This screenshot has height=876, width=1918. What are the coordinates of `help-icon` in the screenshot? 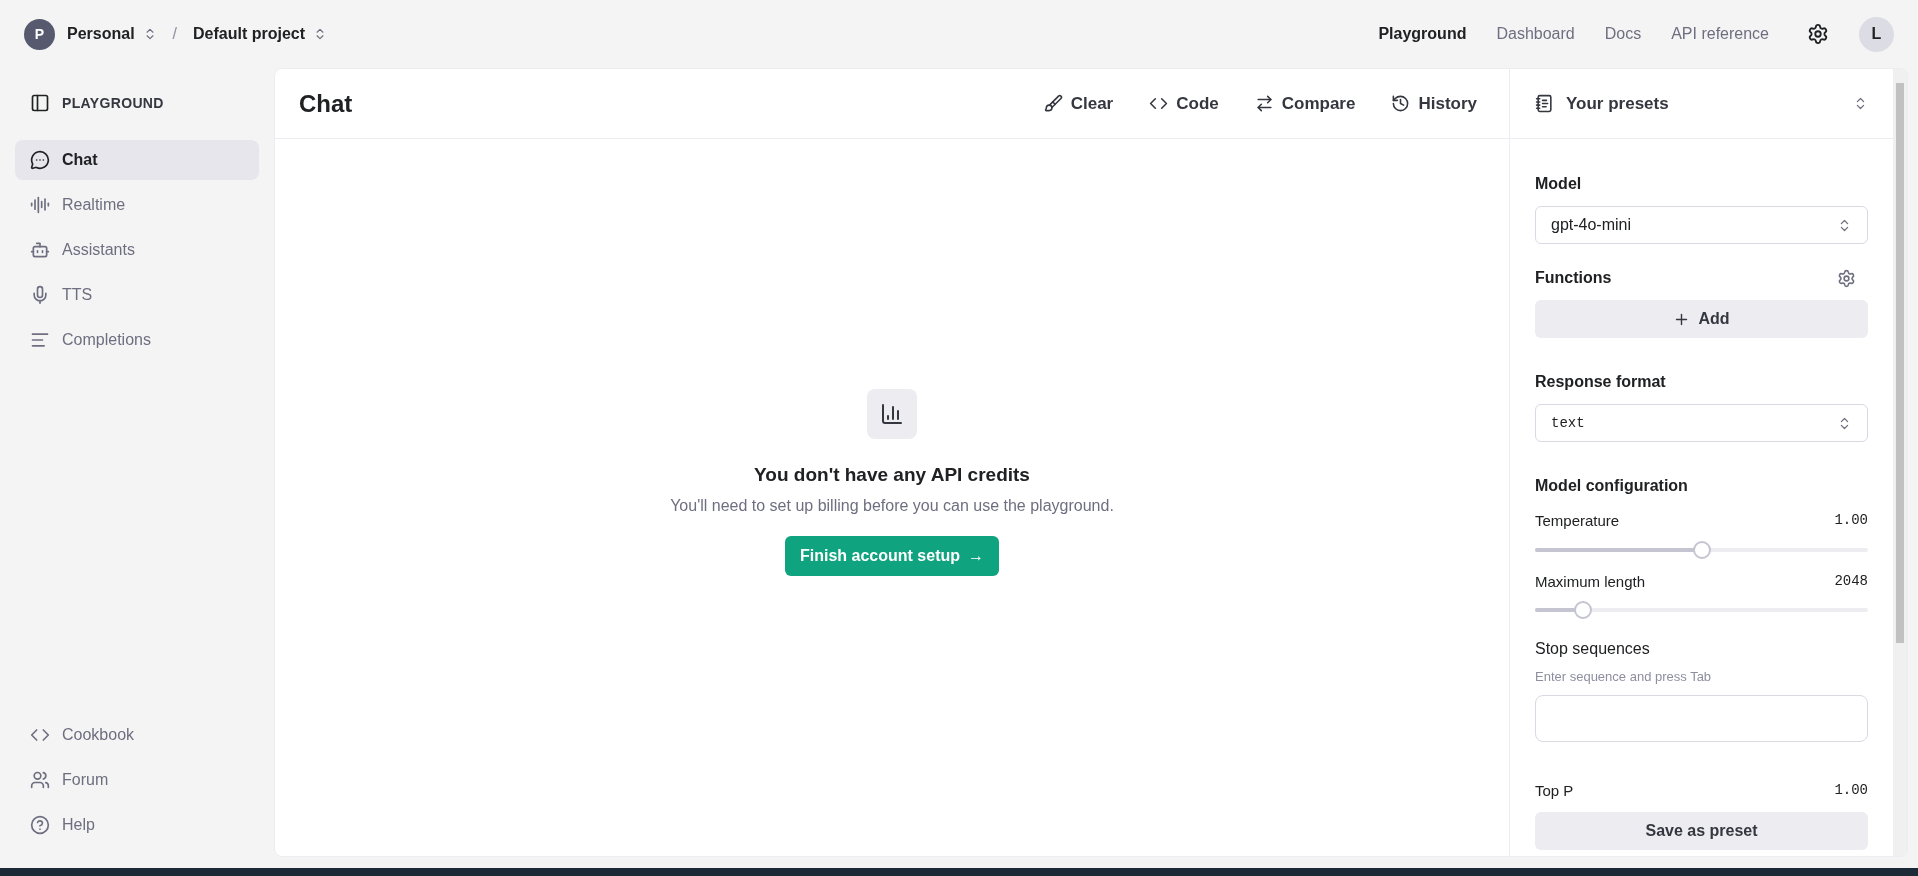 It's located at (40, 825).